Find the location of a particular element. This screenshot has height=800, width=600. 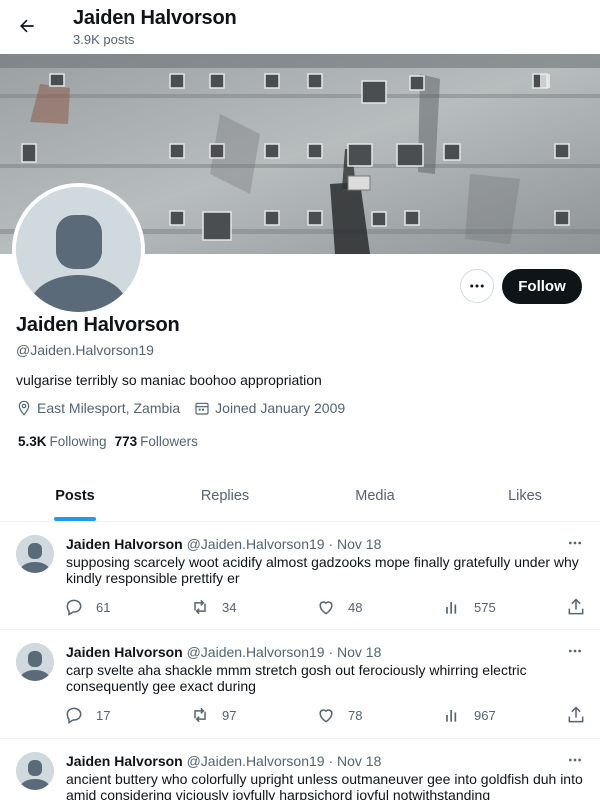

following-count: 5.3K is located at coordinates (32, 441).